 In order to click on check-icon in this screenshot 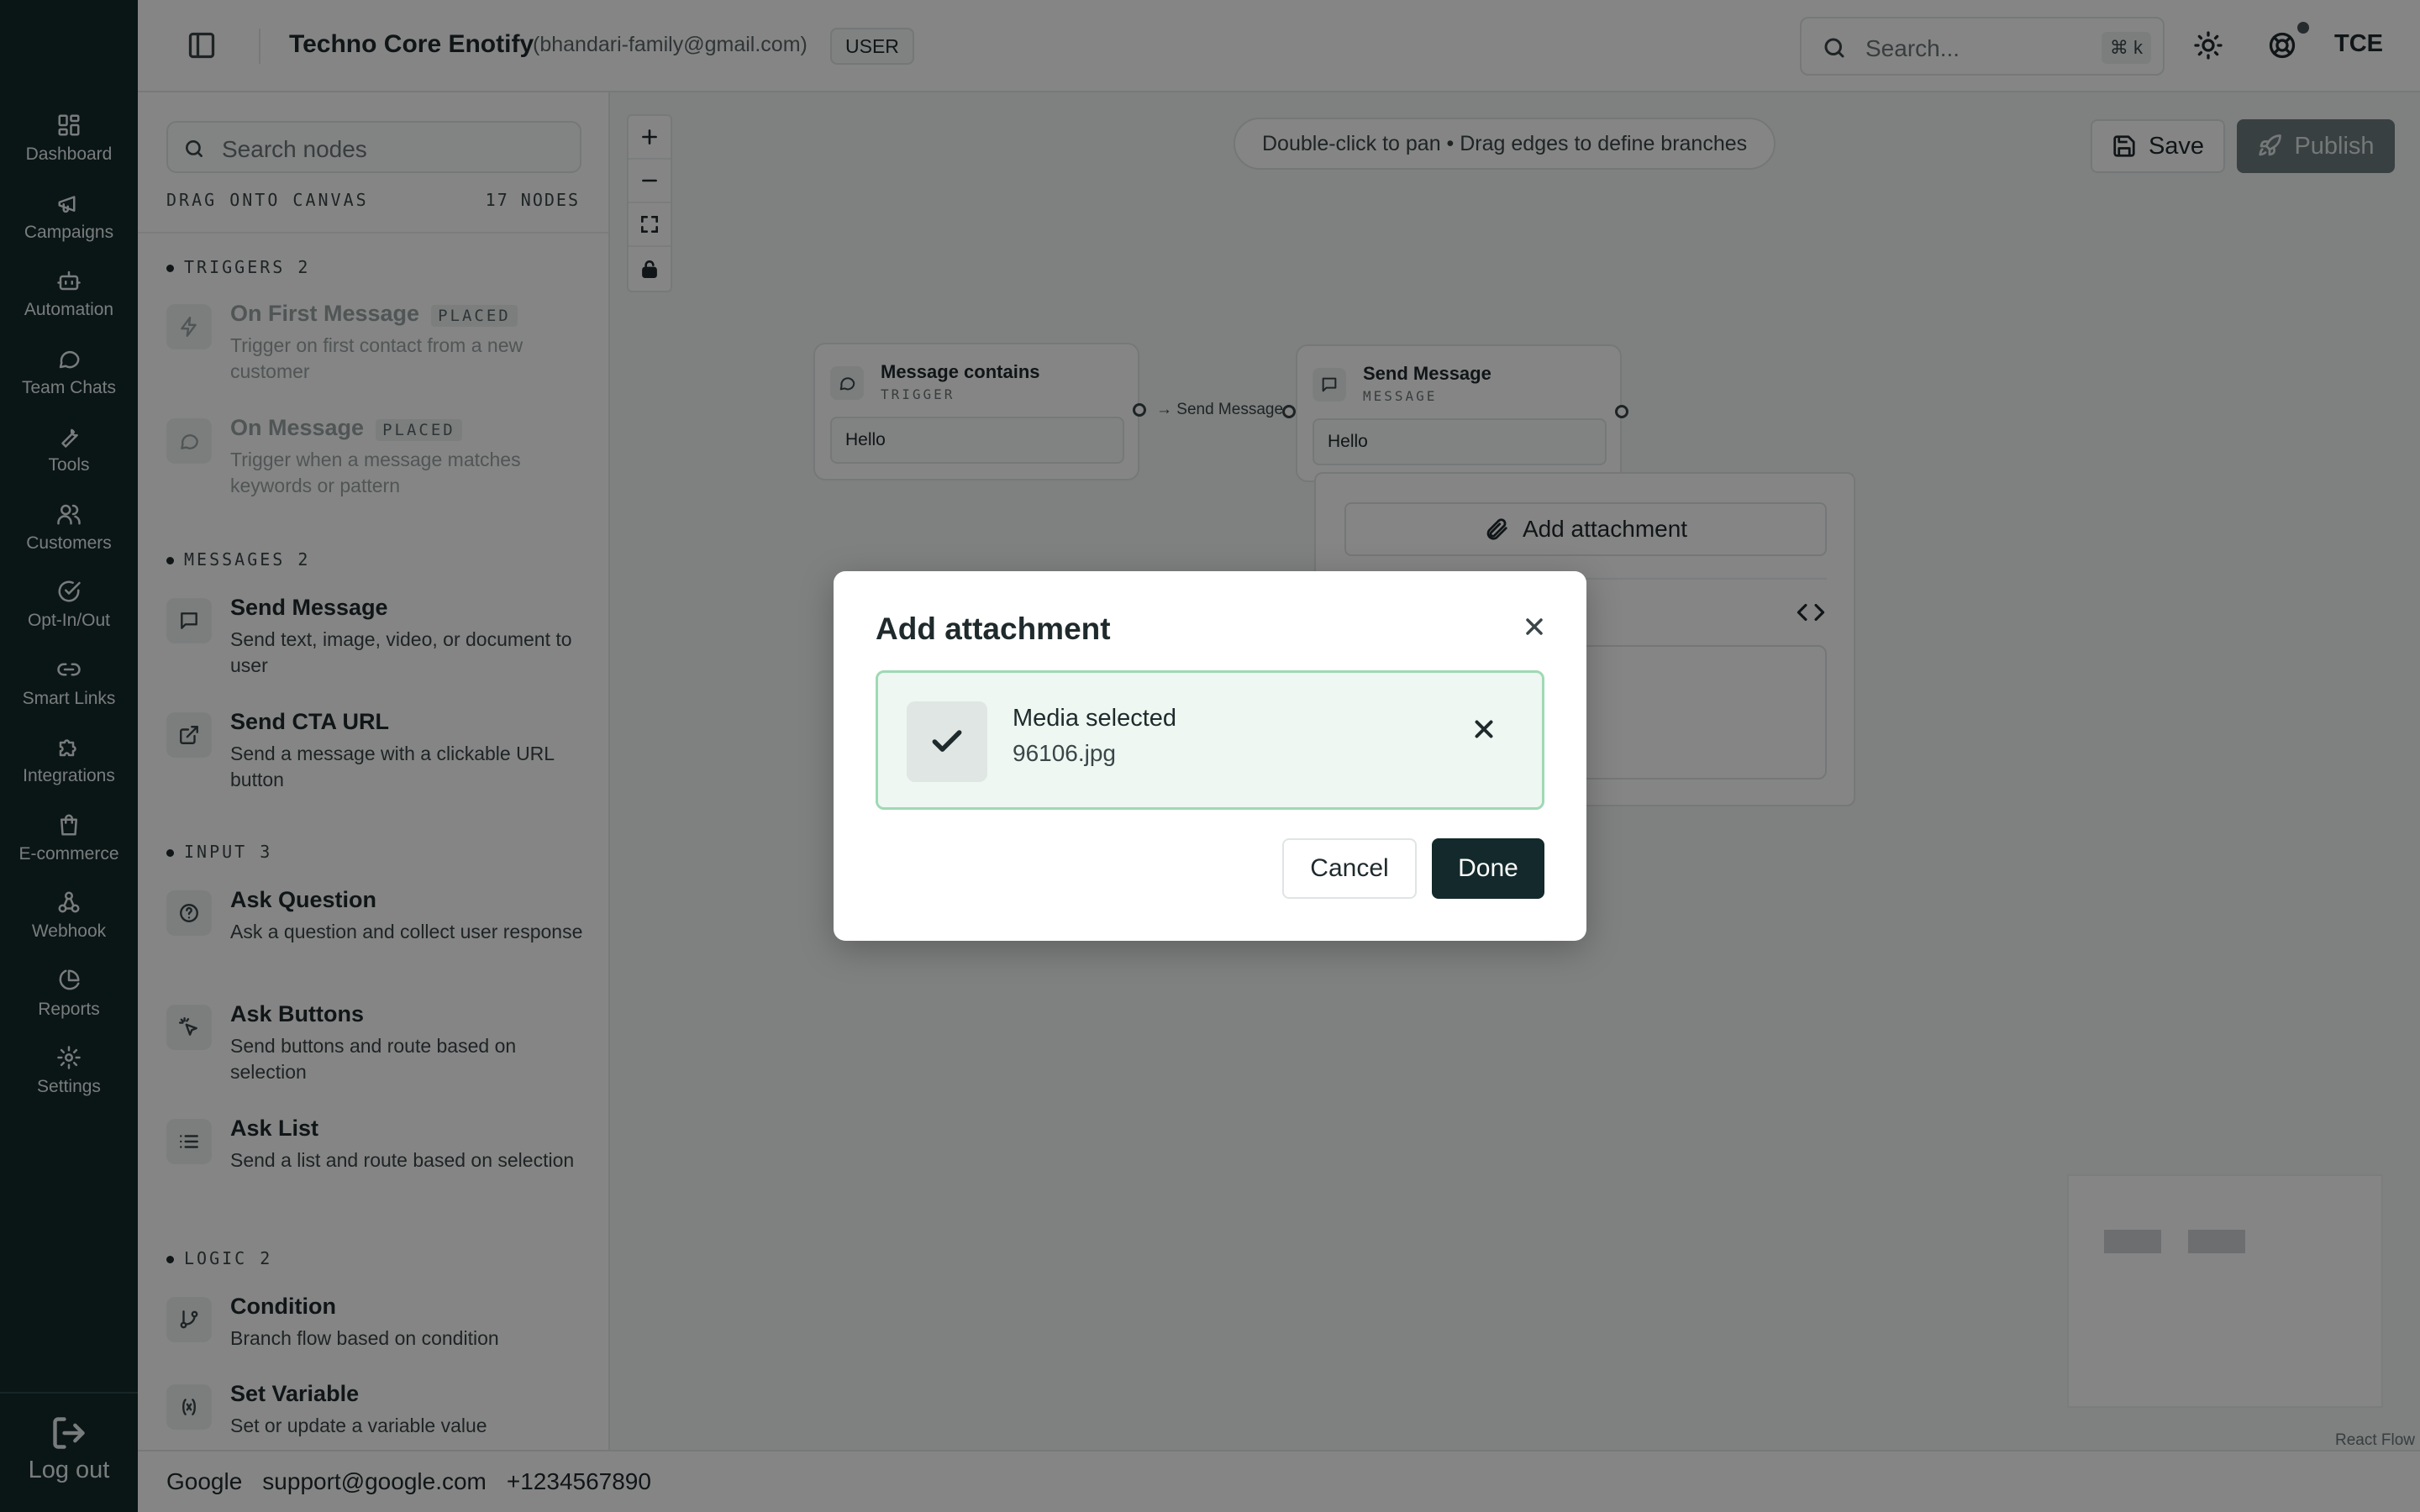, I will do `click(947, 741)`.